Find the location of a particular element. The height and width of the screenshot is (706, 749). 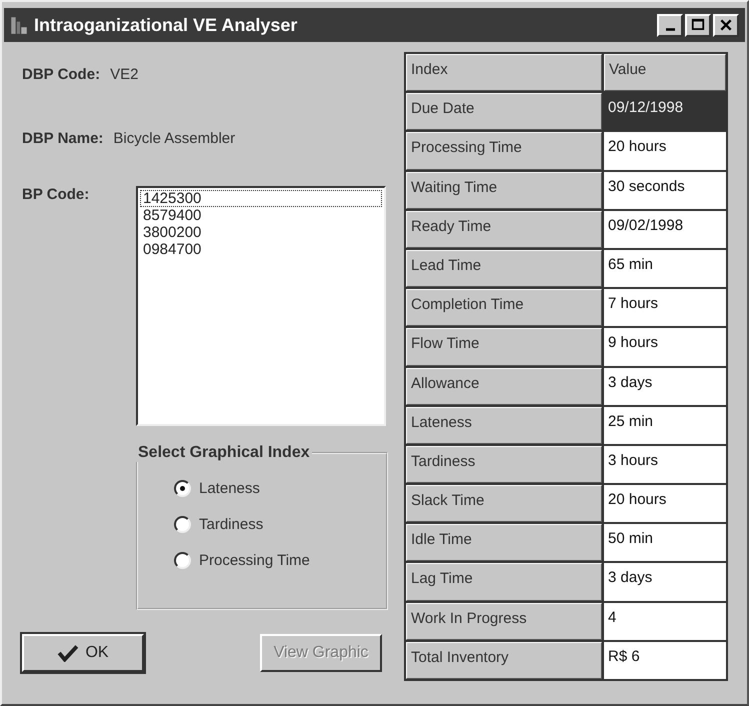

window-title: Intraoganizational VE Analyser is located at coordinates (166, 25).